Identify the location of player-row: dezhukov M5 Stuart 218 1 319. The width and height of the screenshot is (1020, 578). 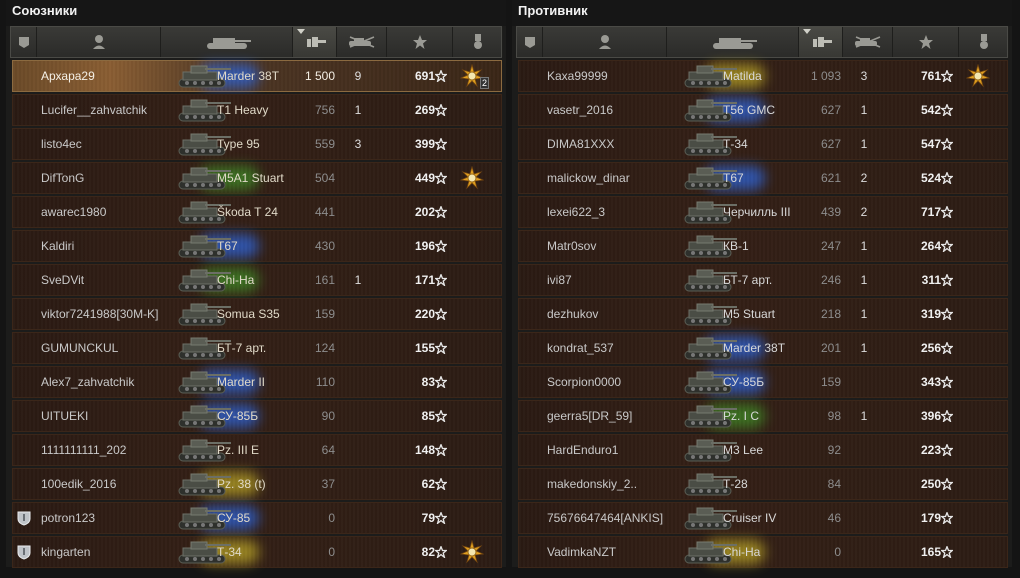
(763, 314).